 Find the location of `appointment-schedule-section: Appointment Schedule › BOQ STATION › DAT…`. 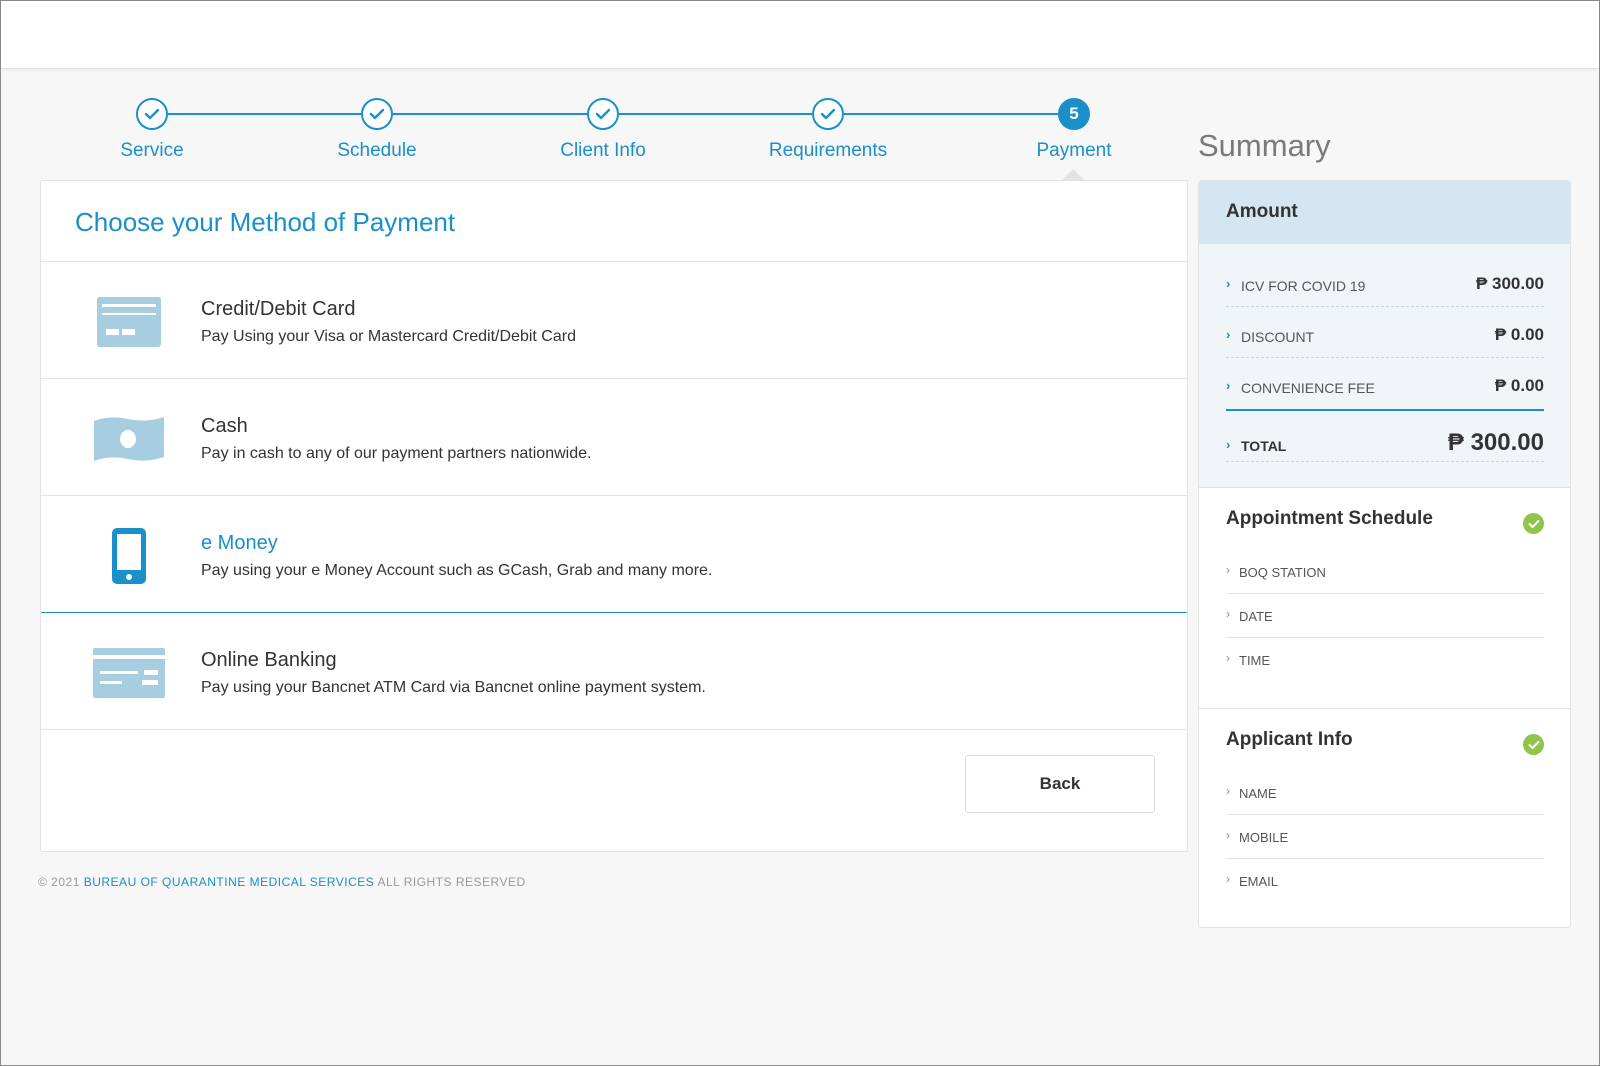

appointment-schedule-section: Appointment Schedule › BOQ STATION › DAT… is located at coordinates (1384, 598).